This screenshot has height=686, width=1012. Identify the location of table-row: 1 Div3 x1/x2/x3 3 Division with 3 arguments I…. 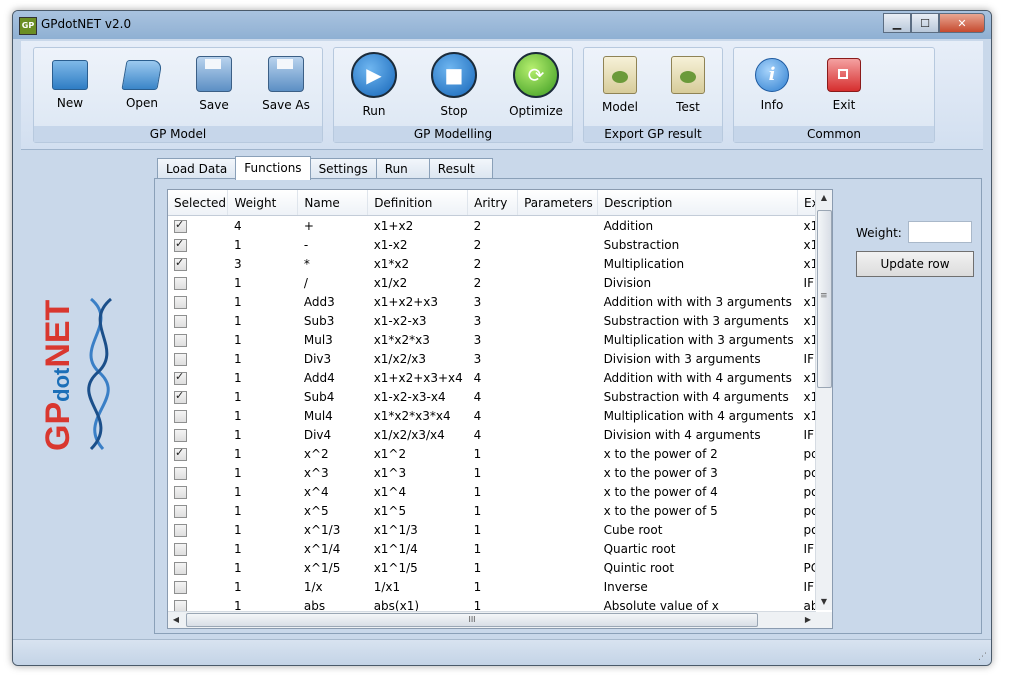
(500, 358).